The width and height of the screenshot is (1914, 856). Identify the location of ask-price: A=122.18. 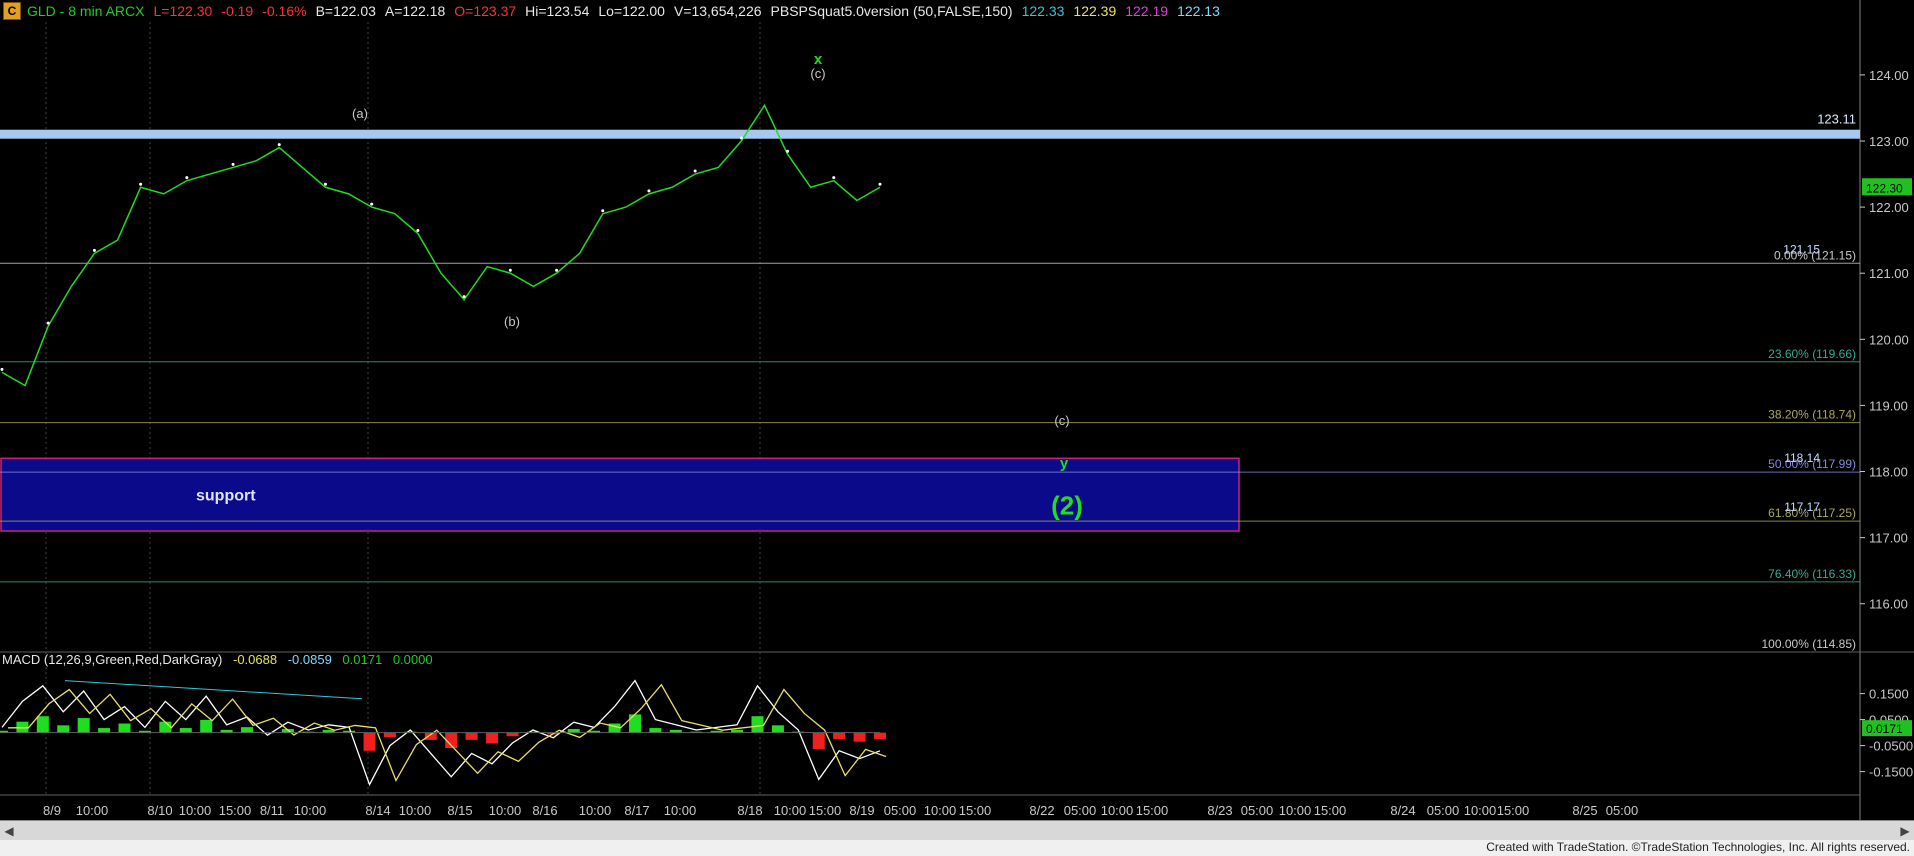
(415, 11).